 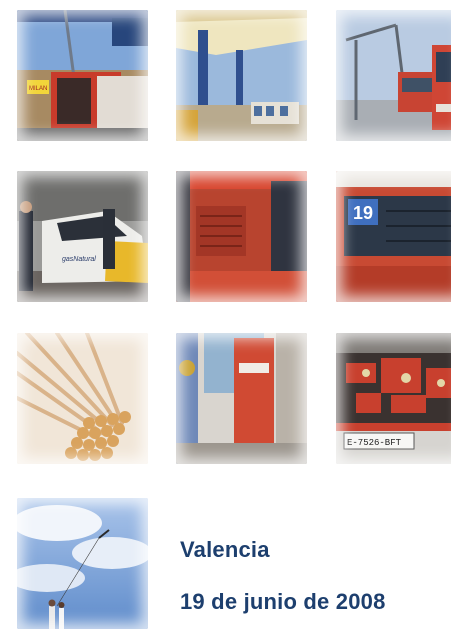 I want to click on bus-engine-photo: E-7526-BFT, so click(x=393, y=398).